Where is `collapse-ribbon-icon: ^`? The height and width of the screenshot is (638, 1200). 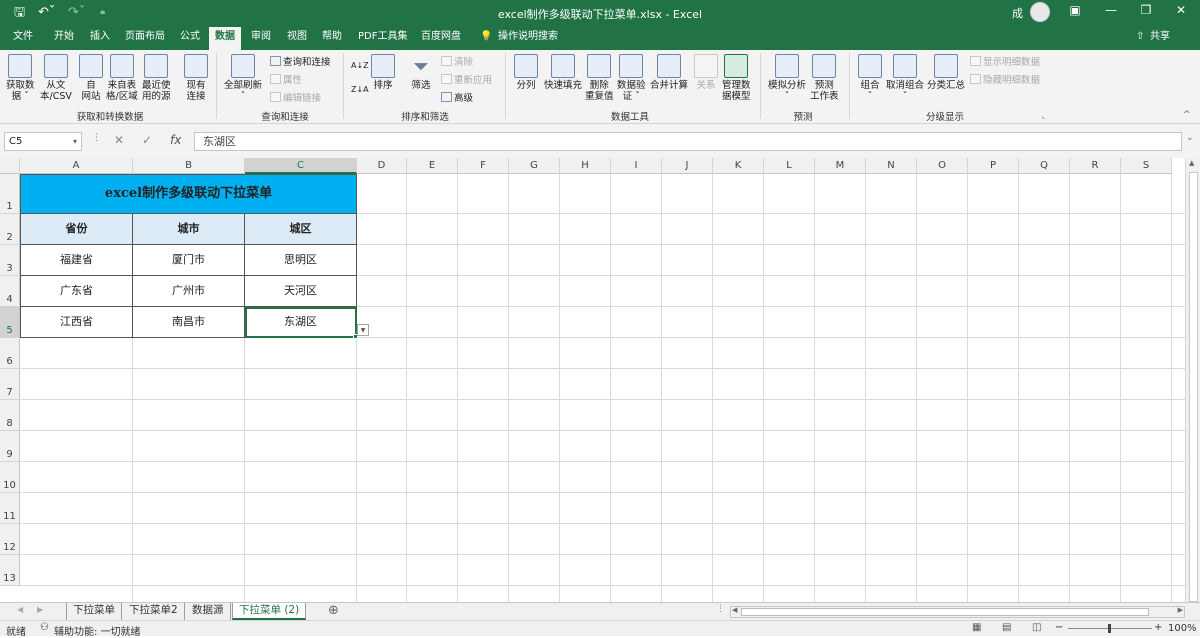
collapse-ribbon-icon: ^ is located at coordinates (1187, 115).